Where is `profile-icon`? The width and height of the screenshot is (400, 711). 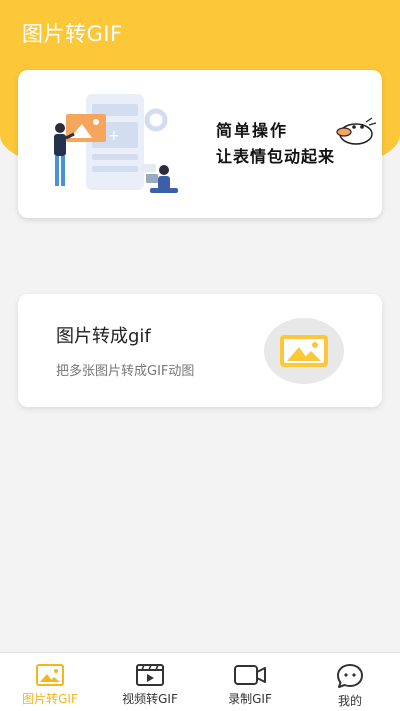
profile-icon is located at coordinates (350, 676).